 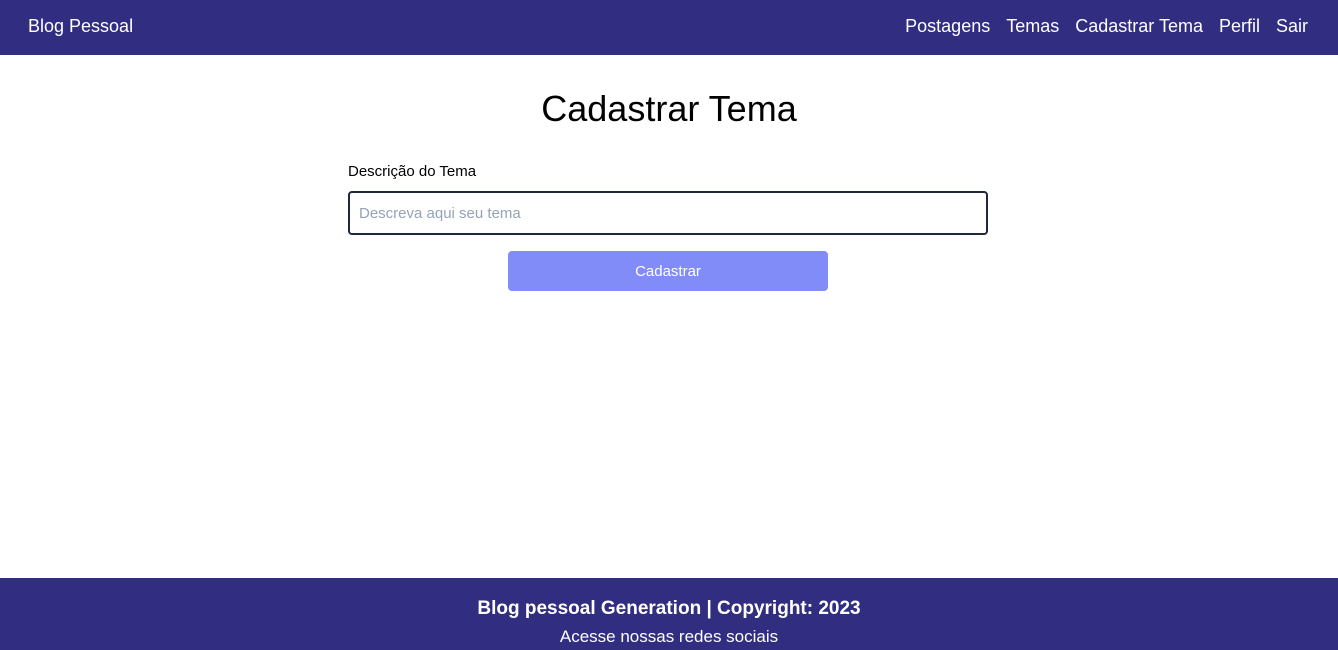 I want to click on page-title: Cadastrar Tema, so click(x=669, y=108).